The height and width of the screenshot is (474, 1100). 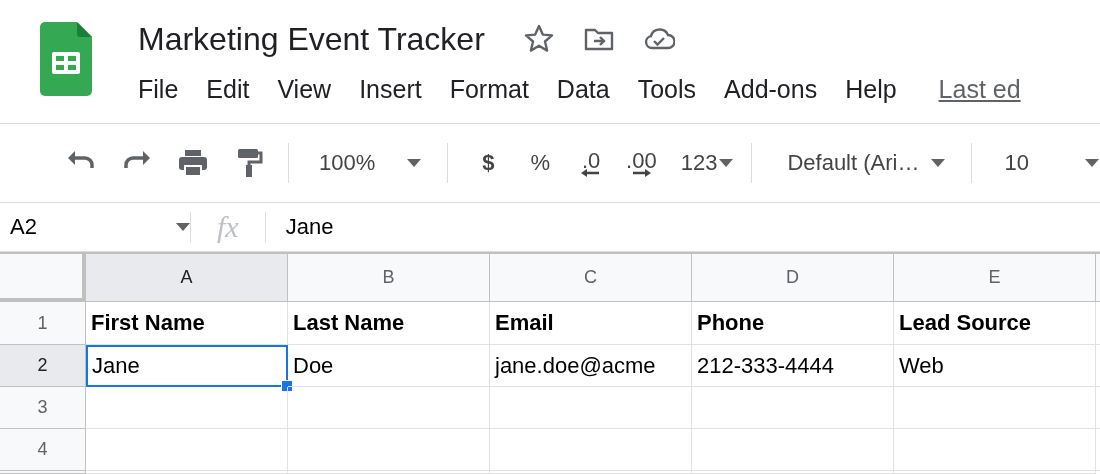 I want to click on table-cell: Lead Source, so click(x=995, y=323).